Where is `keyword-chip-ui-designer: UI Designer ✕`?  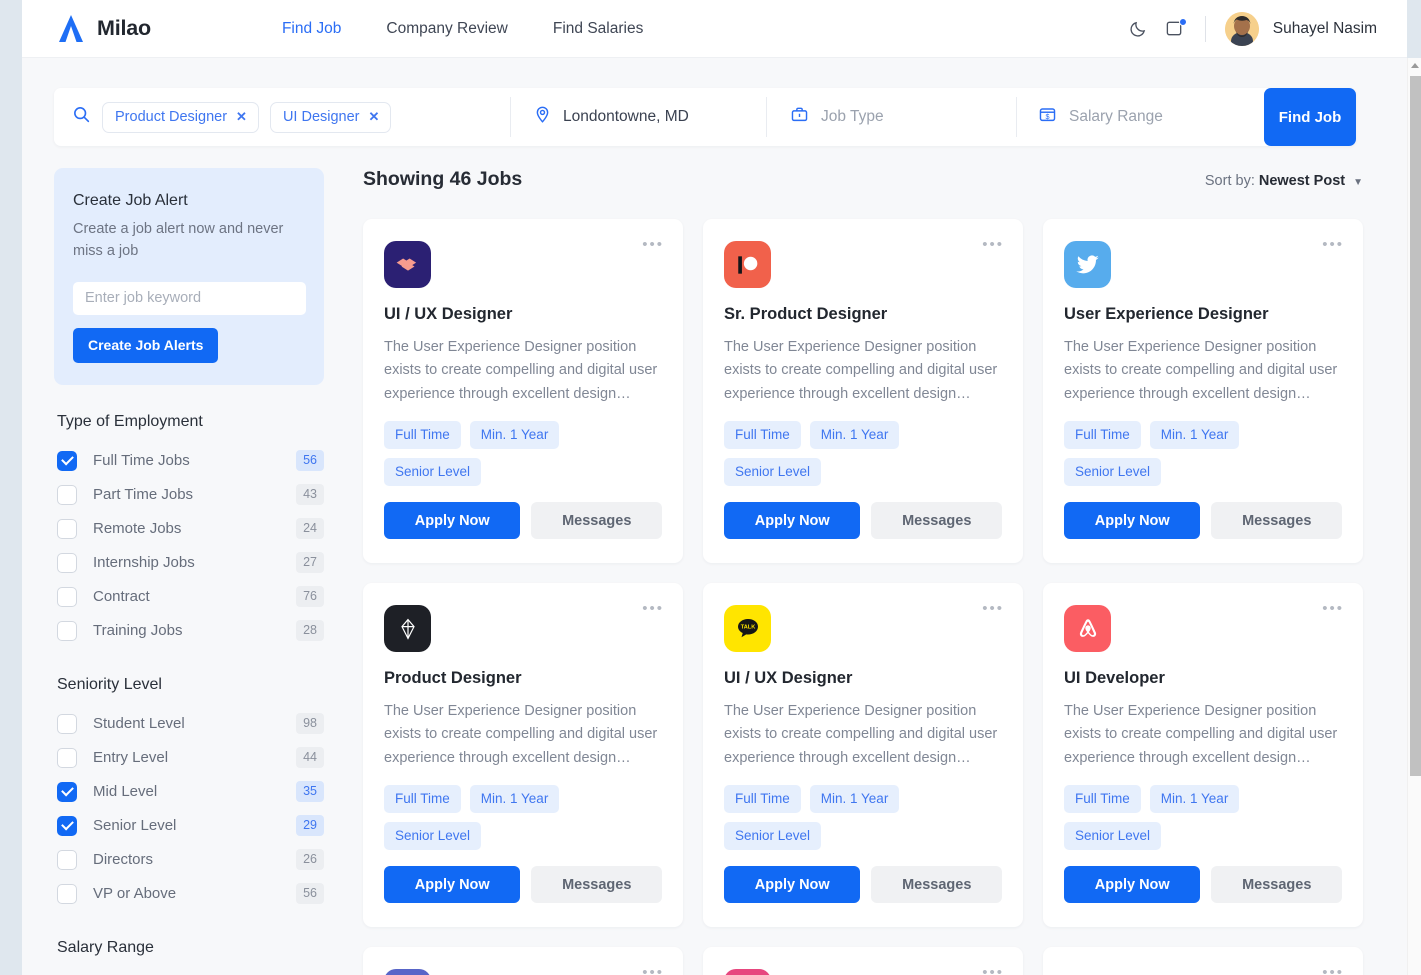 keyword-chip-ui-designer: UI Designer ✕ is located at coordinates (330, 117).